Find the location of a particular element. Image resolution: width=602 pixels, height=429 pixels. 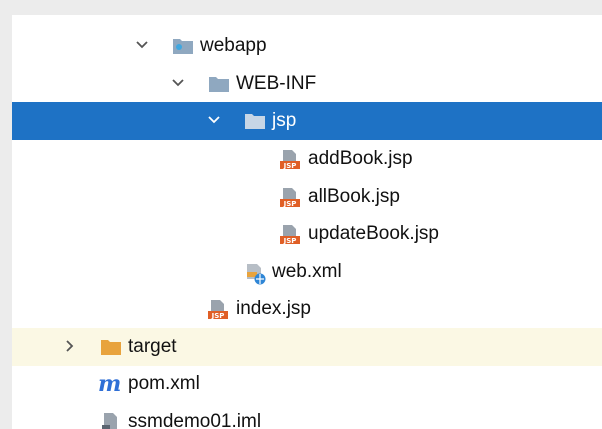

tree-item-web-xml: web.xml is located at coordinates (307, 272).